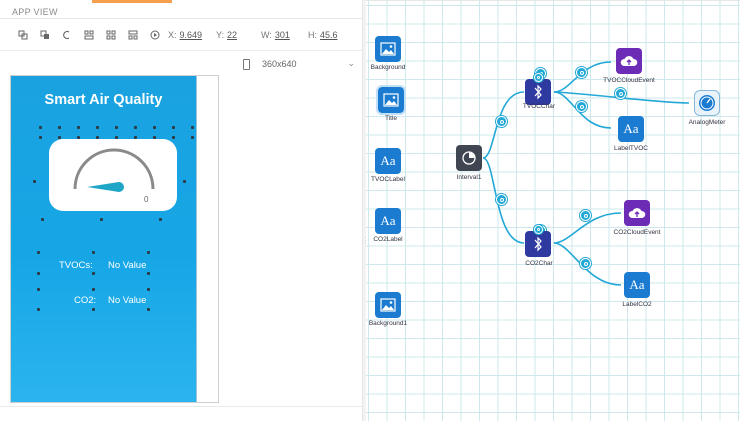 The height and width of the screenshot is (421, 740). What do you see at coordinates (133, 35) in the screenshot?
I see `distribute-icon` at bounding box center [133, 35].